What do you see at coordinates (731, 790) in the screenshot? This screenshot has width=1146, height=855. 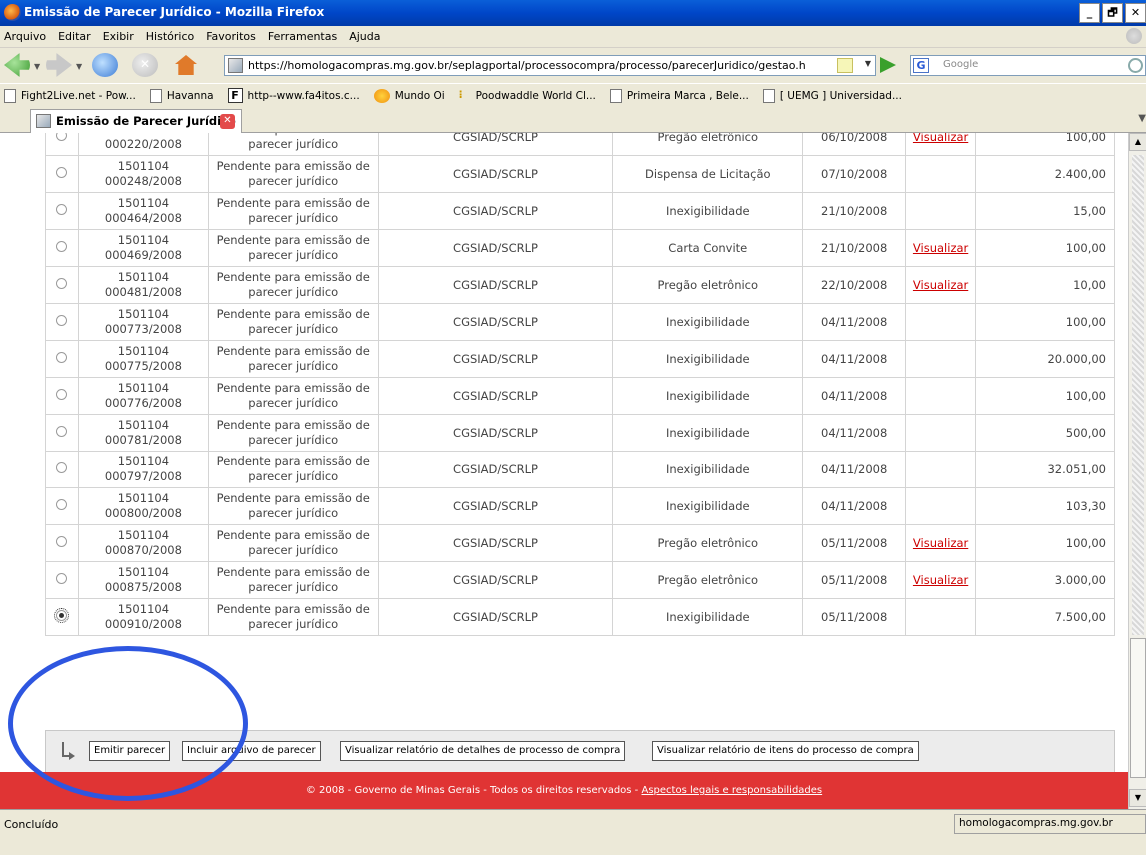 I see `footer-legal-link: Aspectos legais e responsabilidades` at bounding box center [731, 790].